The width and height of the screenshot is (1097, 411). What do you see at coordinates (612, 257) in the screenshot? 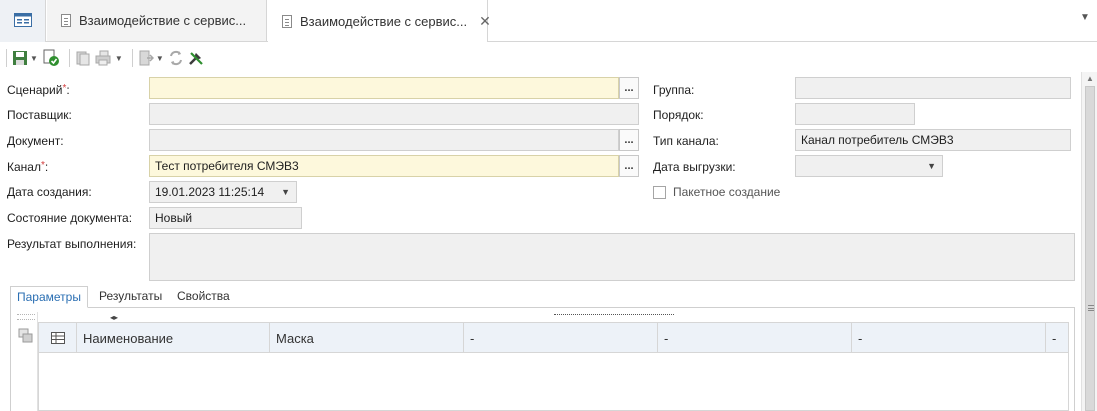
I see `result-field` at bounding box center [612, 257].